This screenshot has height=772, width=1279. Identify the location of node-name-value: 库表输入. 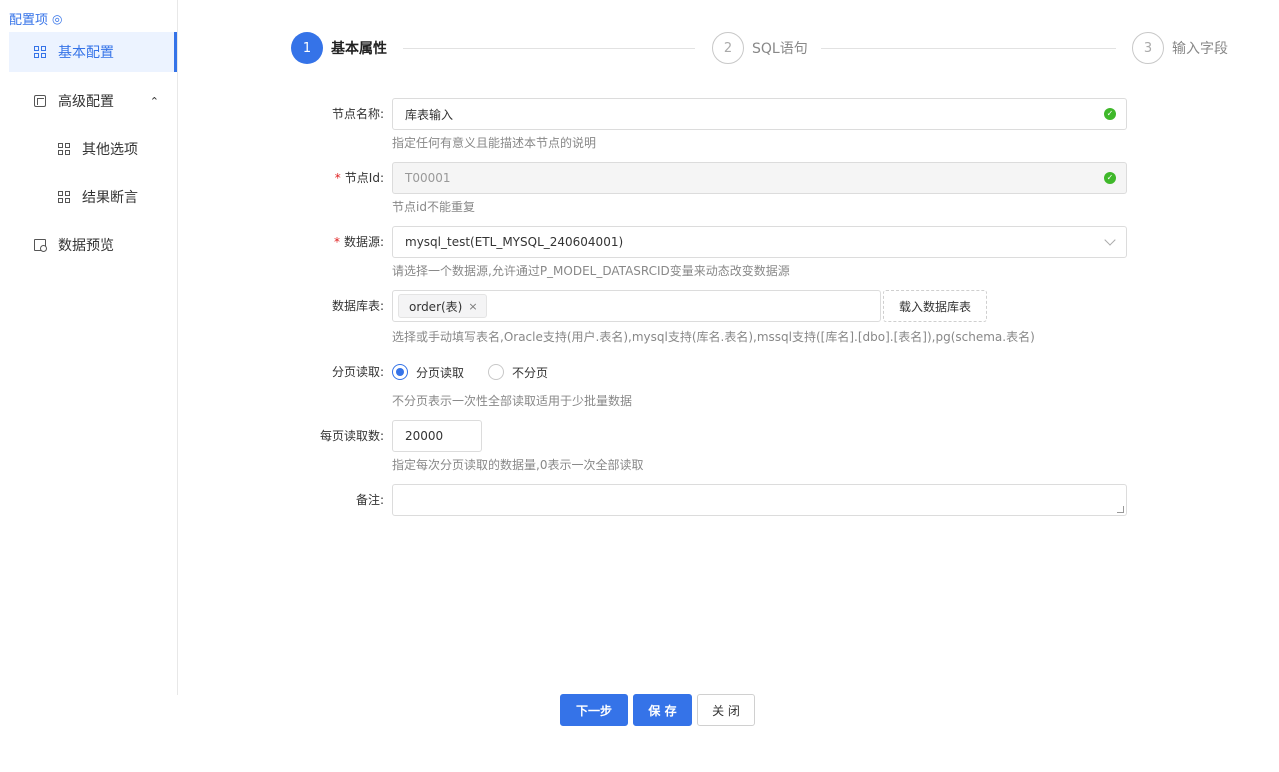
(429, 114).